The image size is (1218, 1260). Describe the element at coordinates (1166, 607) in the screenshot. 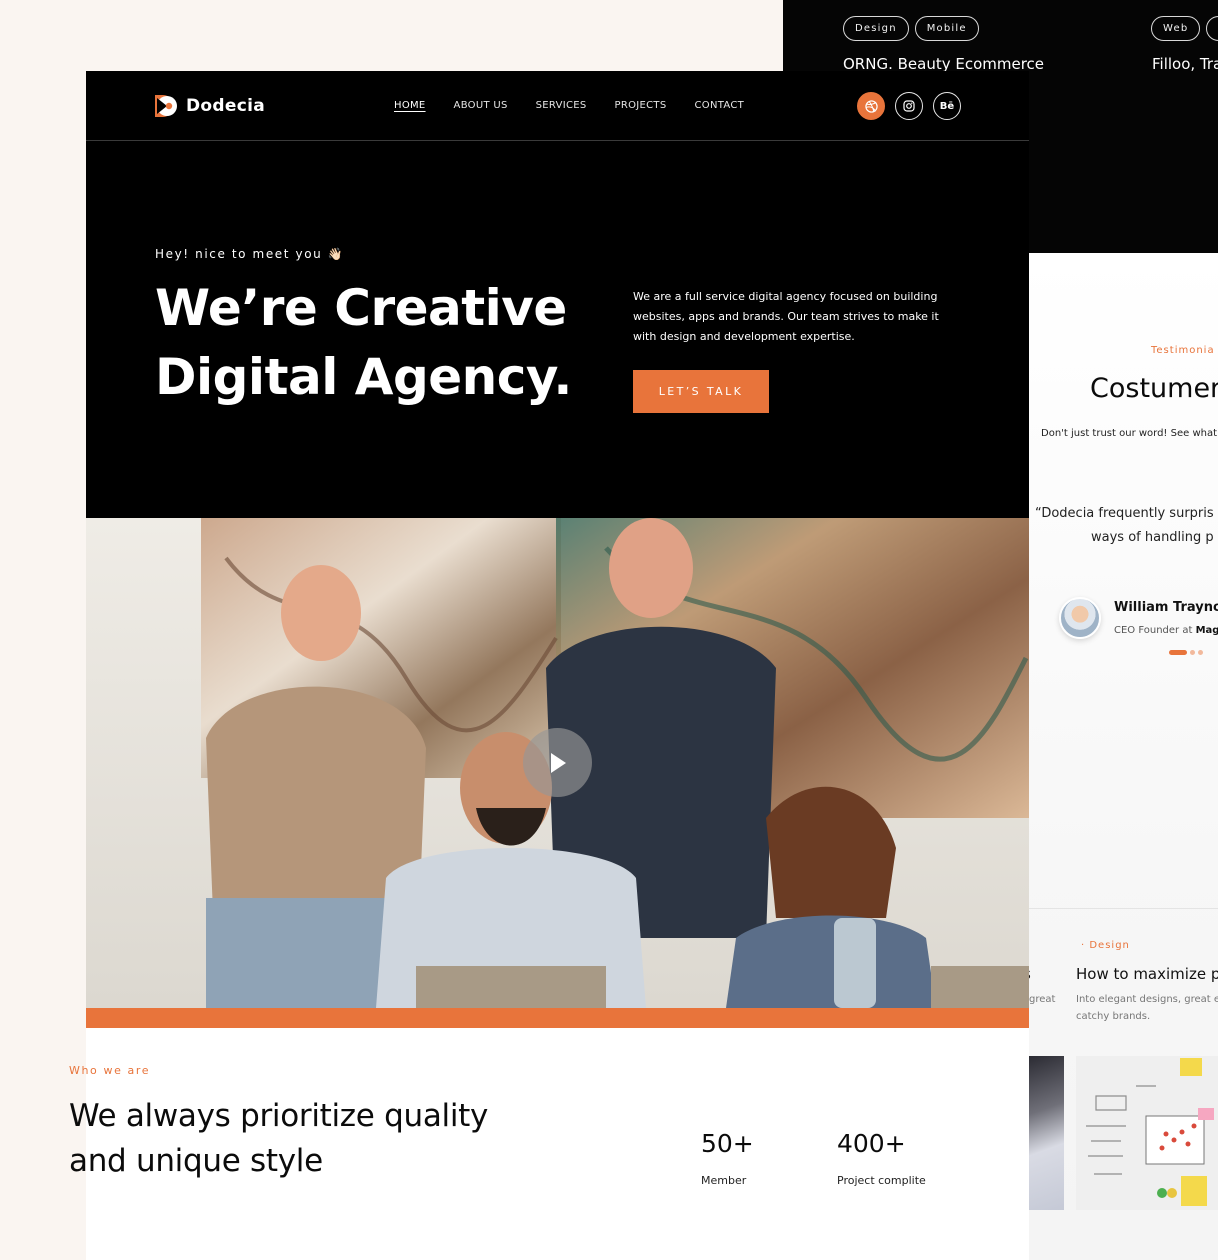

I see `testimonial-author-name: William Traynor` at that location.